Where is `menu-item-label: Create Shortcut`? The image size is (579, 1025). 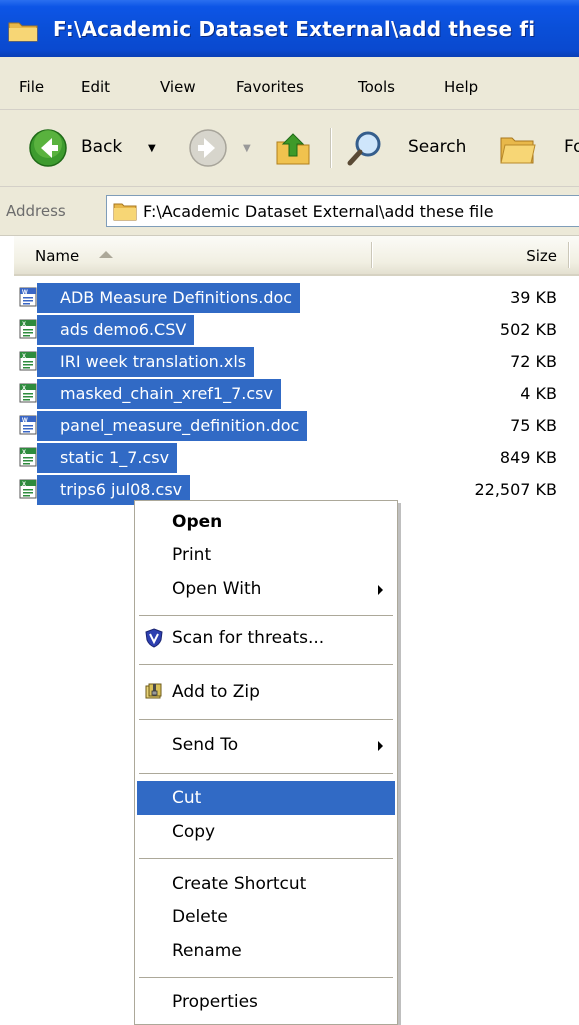 menu-item-label: Create Shortcut is located at coordinates (239, 884).